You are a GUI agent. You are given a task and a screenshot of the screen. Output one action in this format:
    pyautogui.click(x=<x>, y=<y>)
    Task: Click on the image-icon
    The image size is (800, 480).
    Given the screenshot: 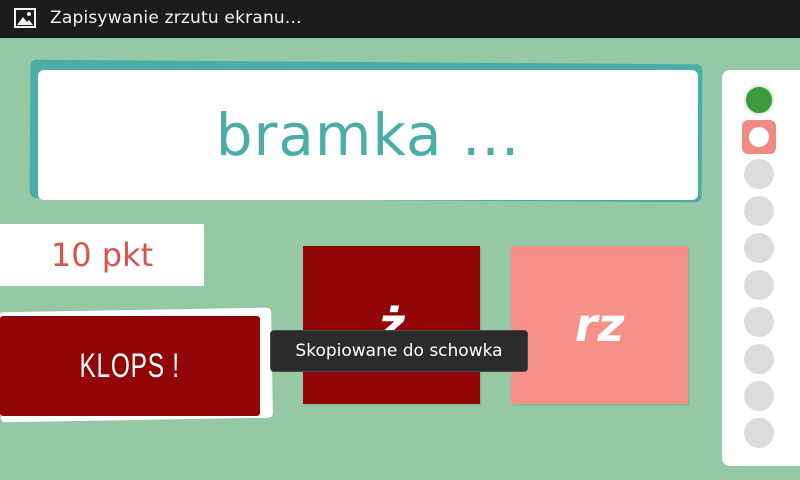 What is the action you would take?
    pyautogui.click(x=25, y=18)
    